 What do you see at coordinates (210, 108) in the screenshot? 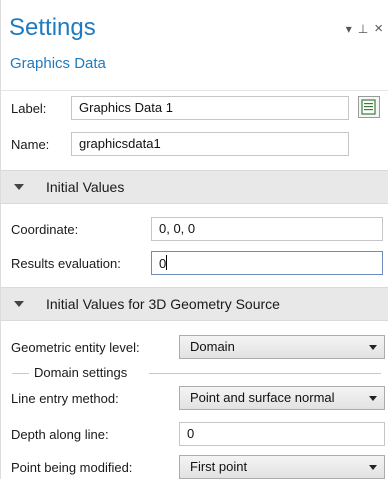
I see `label-input: Graphics Data 1` at bounding box center [210, 108].